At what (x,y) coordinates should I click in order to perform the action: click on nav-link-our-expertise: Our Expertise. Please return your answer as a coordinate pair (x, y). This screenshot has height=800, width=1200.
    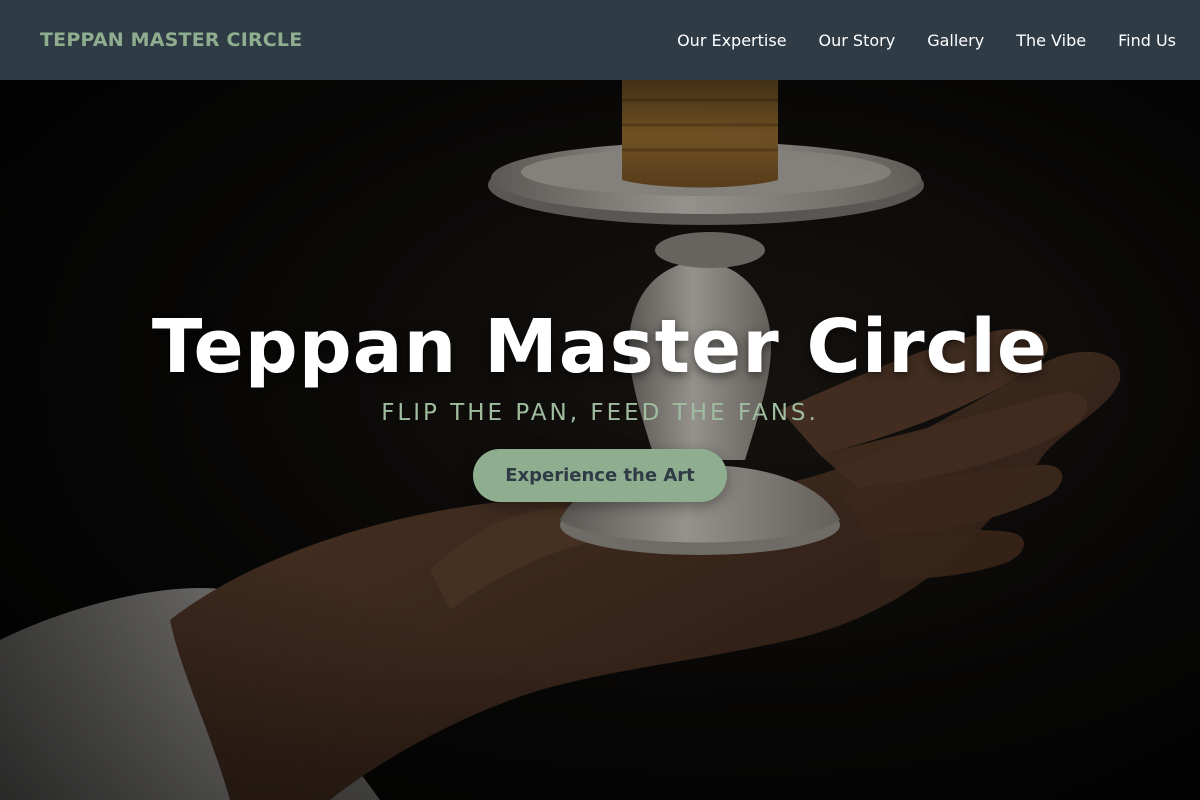
    Looking at the image, I should click on (731, 40).